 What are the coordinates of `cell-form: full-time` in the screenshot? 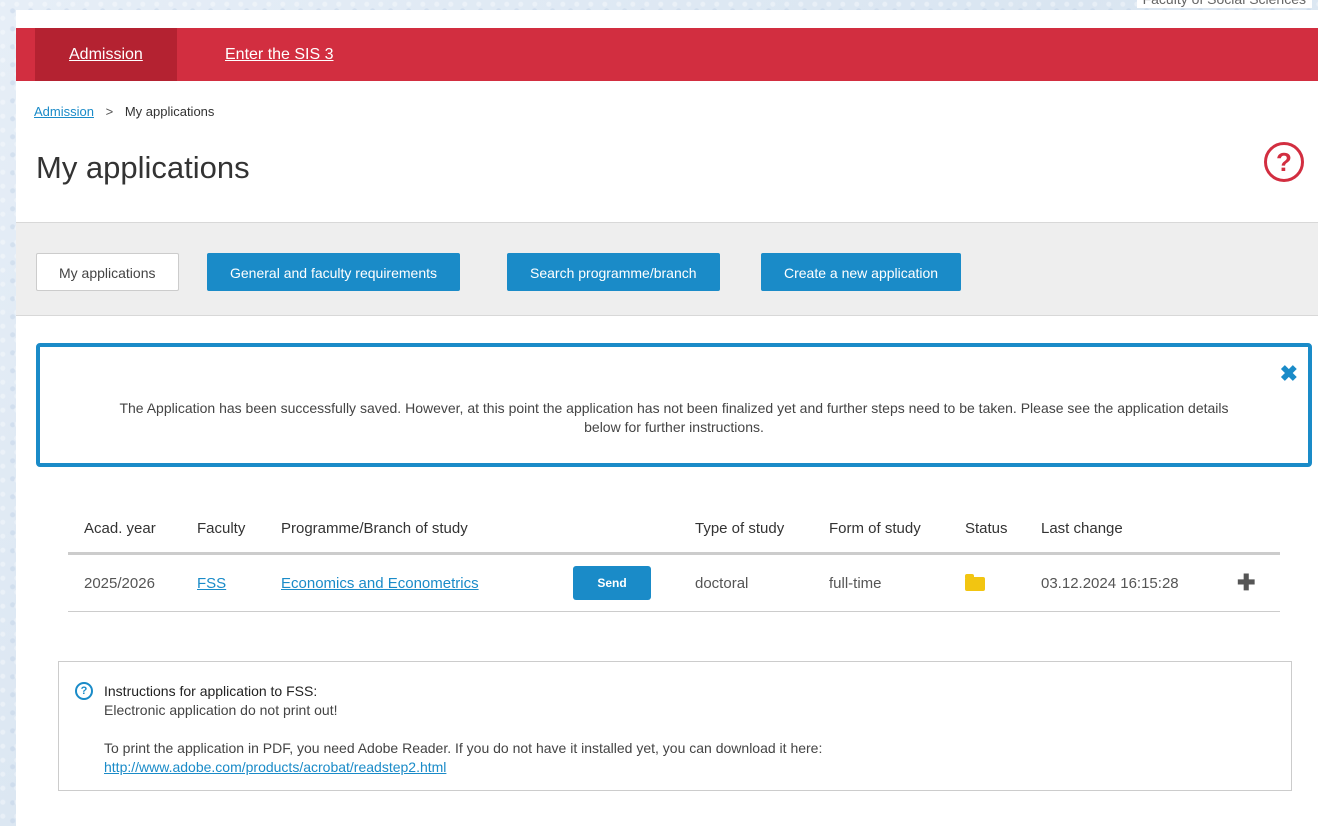 It's located at (881, 582).